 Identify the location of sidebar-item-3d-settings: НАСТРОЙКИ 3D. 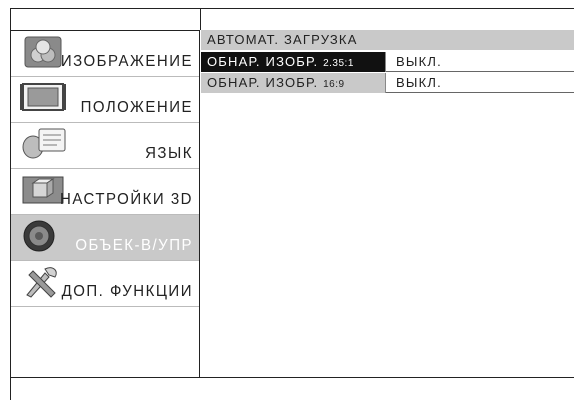
(105, 192).